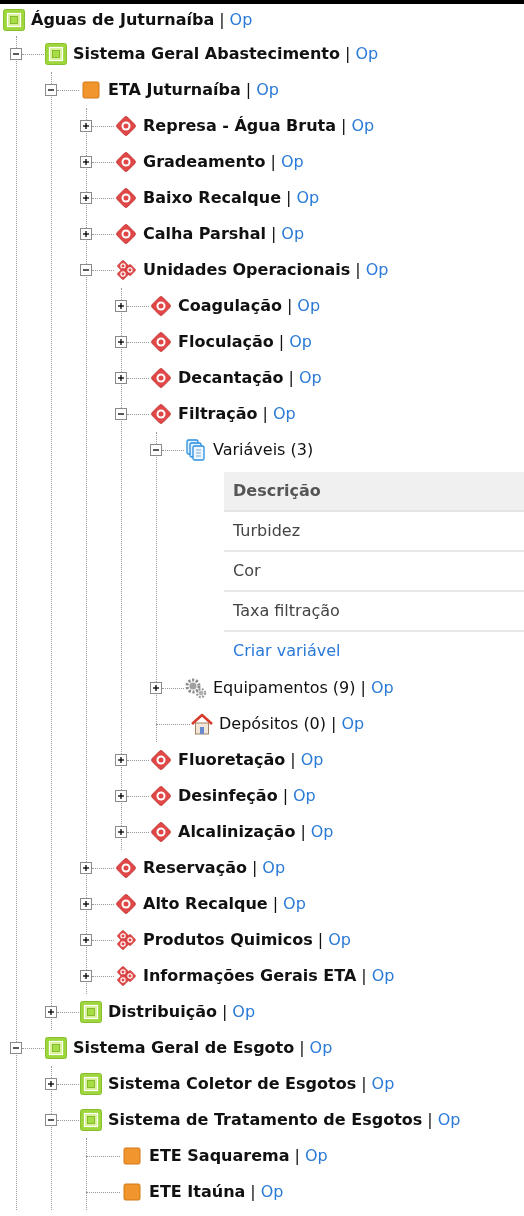 The height and width of the screenshot is (1216, 524). Describe the element at coordinates (374, 572) in the screenshot. I see `table-cell: Cor` at that location.